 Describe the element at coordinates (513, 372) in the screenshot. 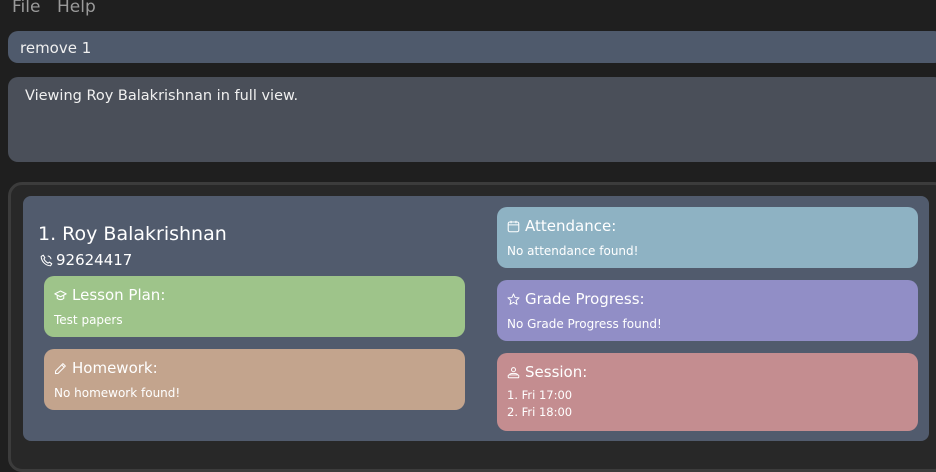

I see `session-icon` at that location.